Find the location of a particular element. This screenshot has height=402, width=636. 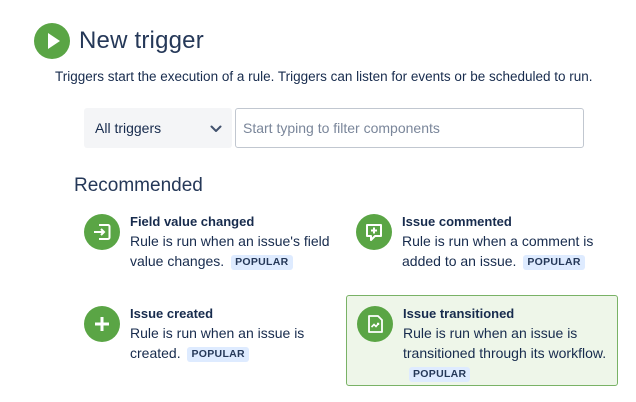

chevron-down-icon is located at coordinates (216, 128).